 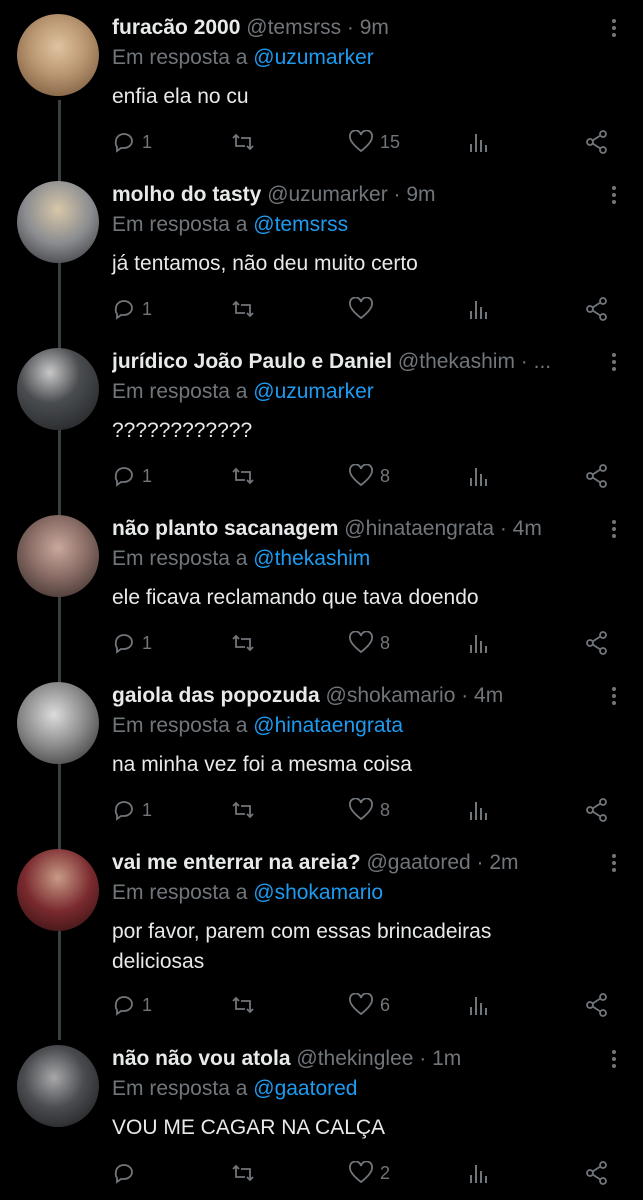 I want to click on tweet-text: ele ficava reclamando que tava doendo, so click(x=295, y=597).